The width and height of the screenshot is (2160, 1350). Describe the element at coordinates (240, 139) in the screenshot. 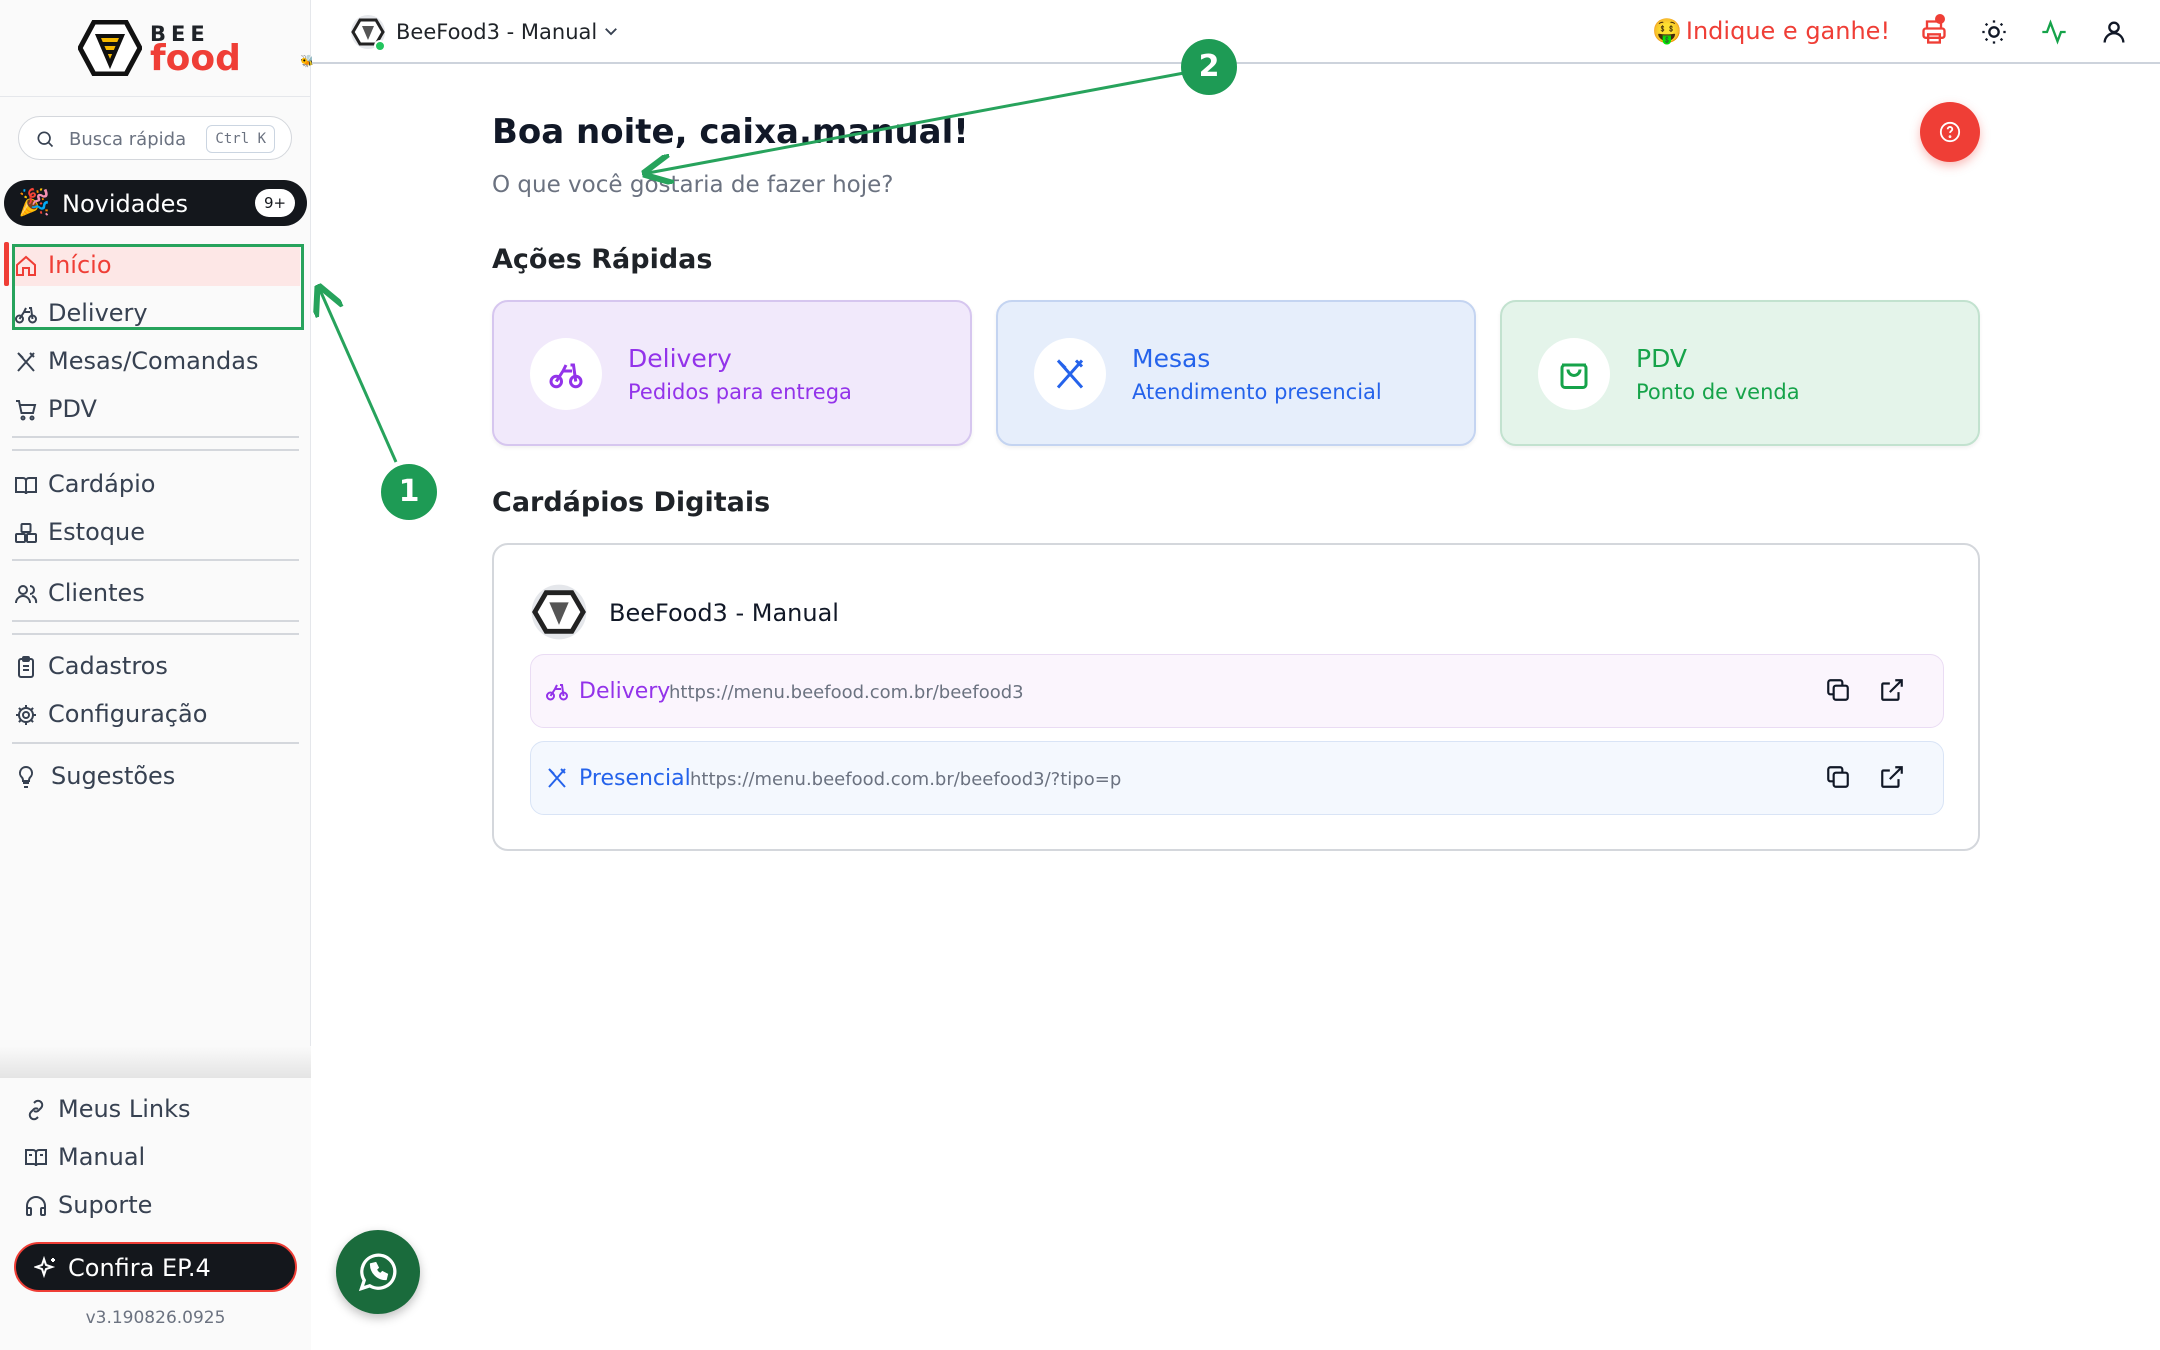

I see `search-shortcut: Ctrl K` at that location.